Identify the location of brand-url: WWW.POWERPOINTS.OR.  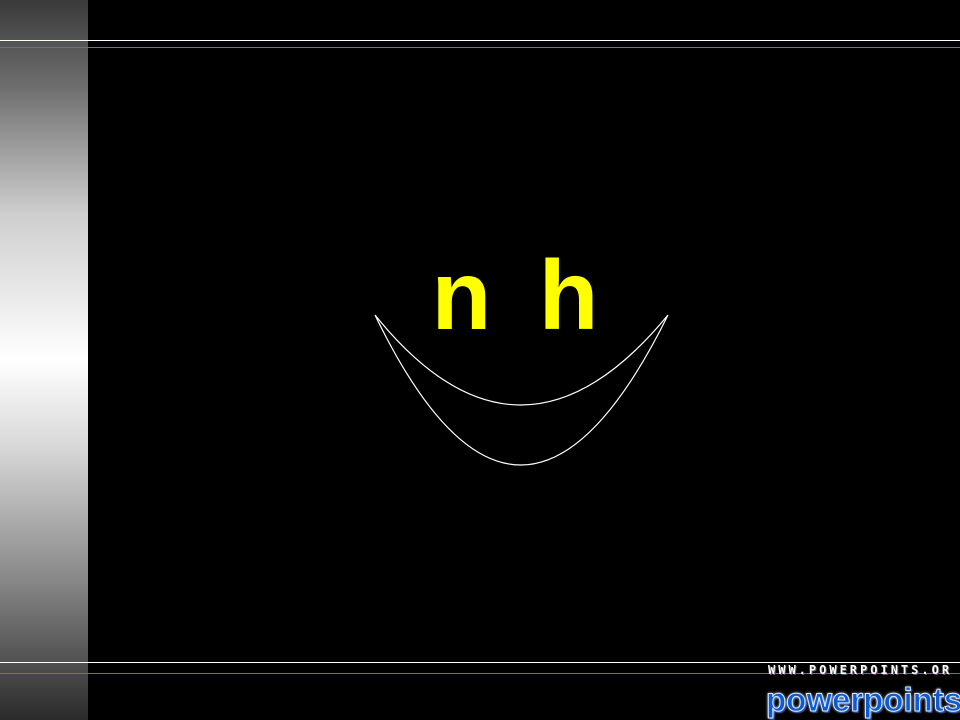
(860, 670).